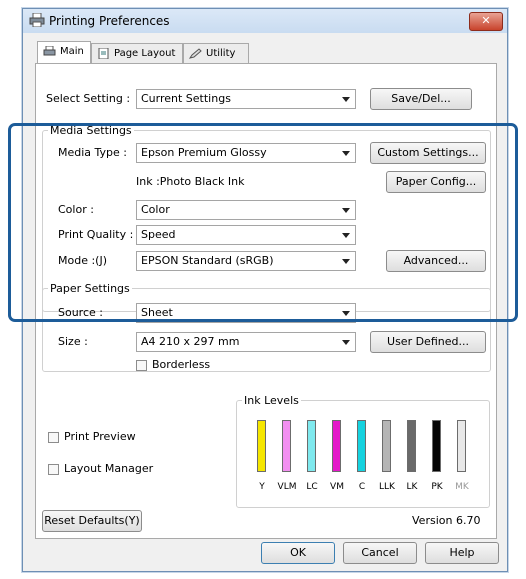 This screenshot has width=526, height=579. I want to click on ink-fill-pk, so click(436, 446).